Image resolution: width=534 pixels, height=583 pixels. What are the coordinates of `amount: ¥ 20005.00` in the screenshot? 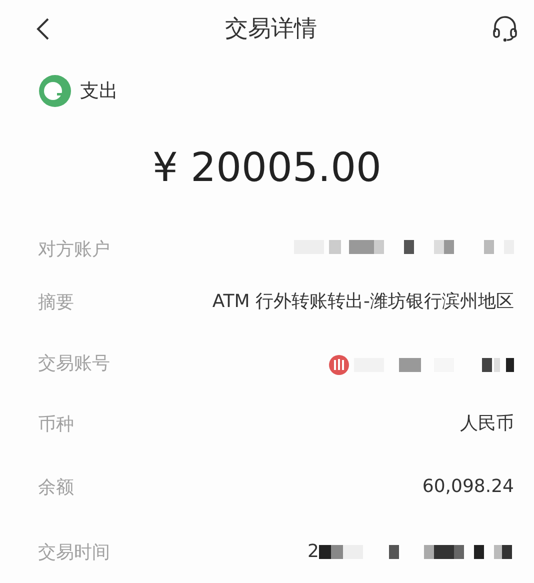 It's located at (267, 168).